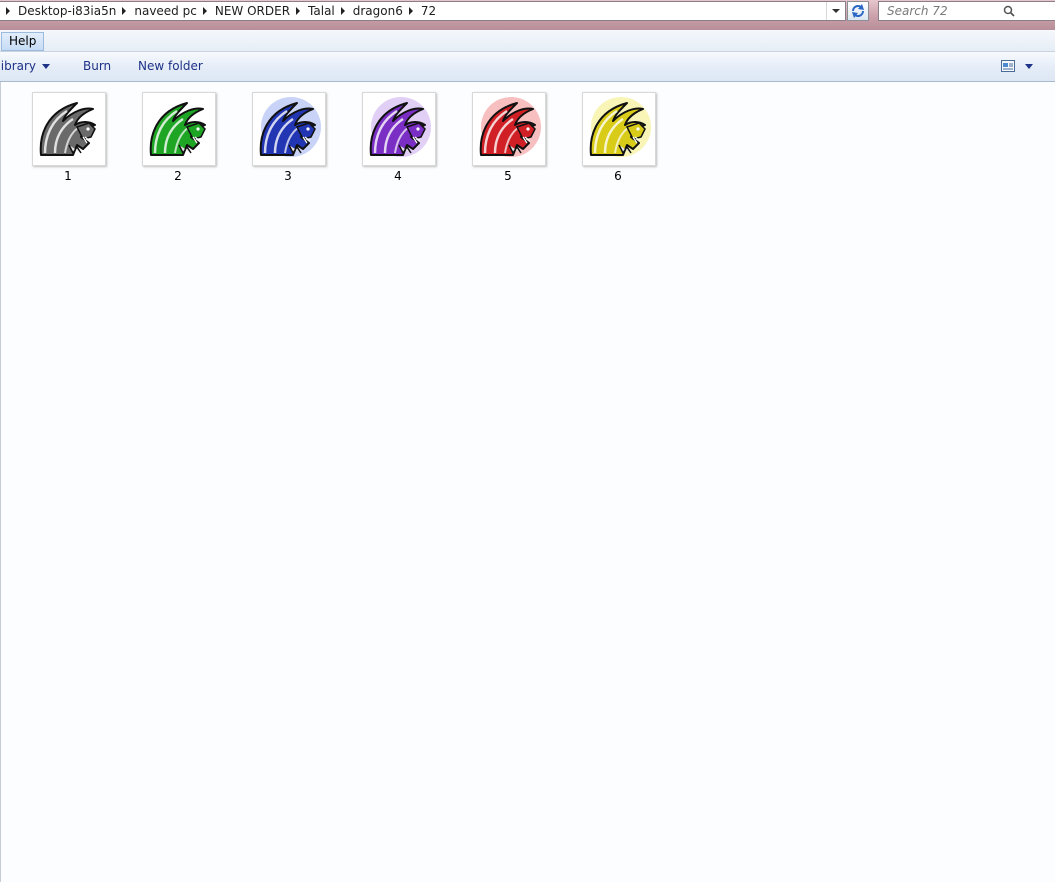 The width and height of the screenshot is (1055, 882). I want to click on file-item: 6, so click(613, 137).